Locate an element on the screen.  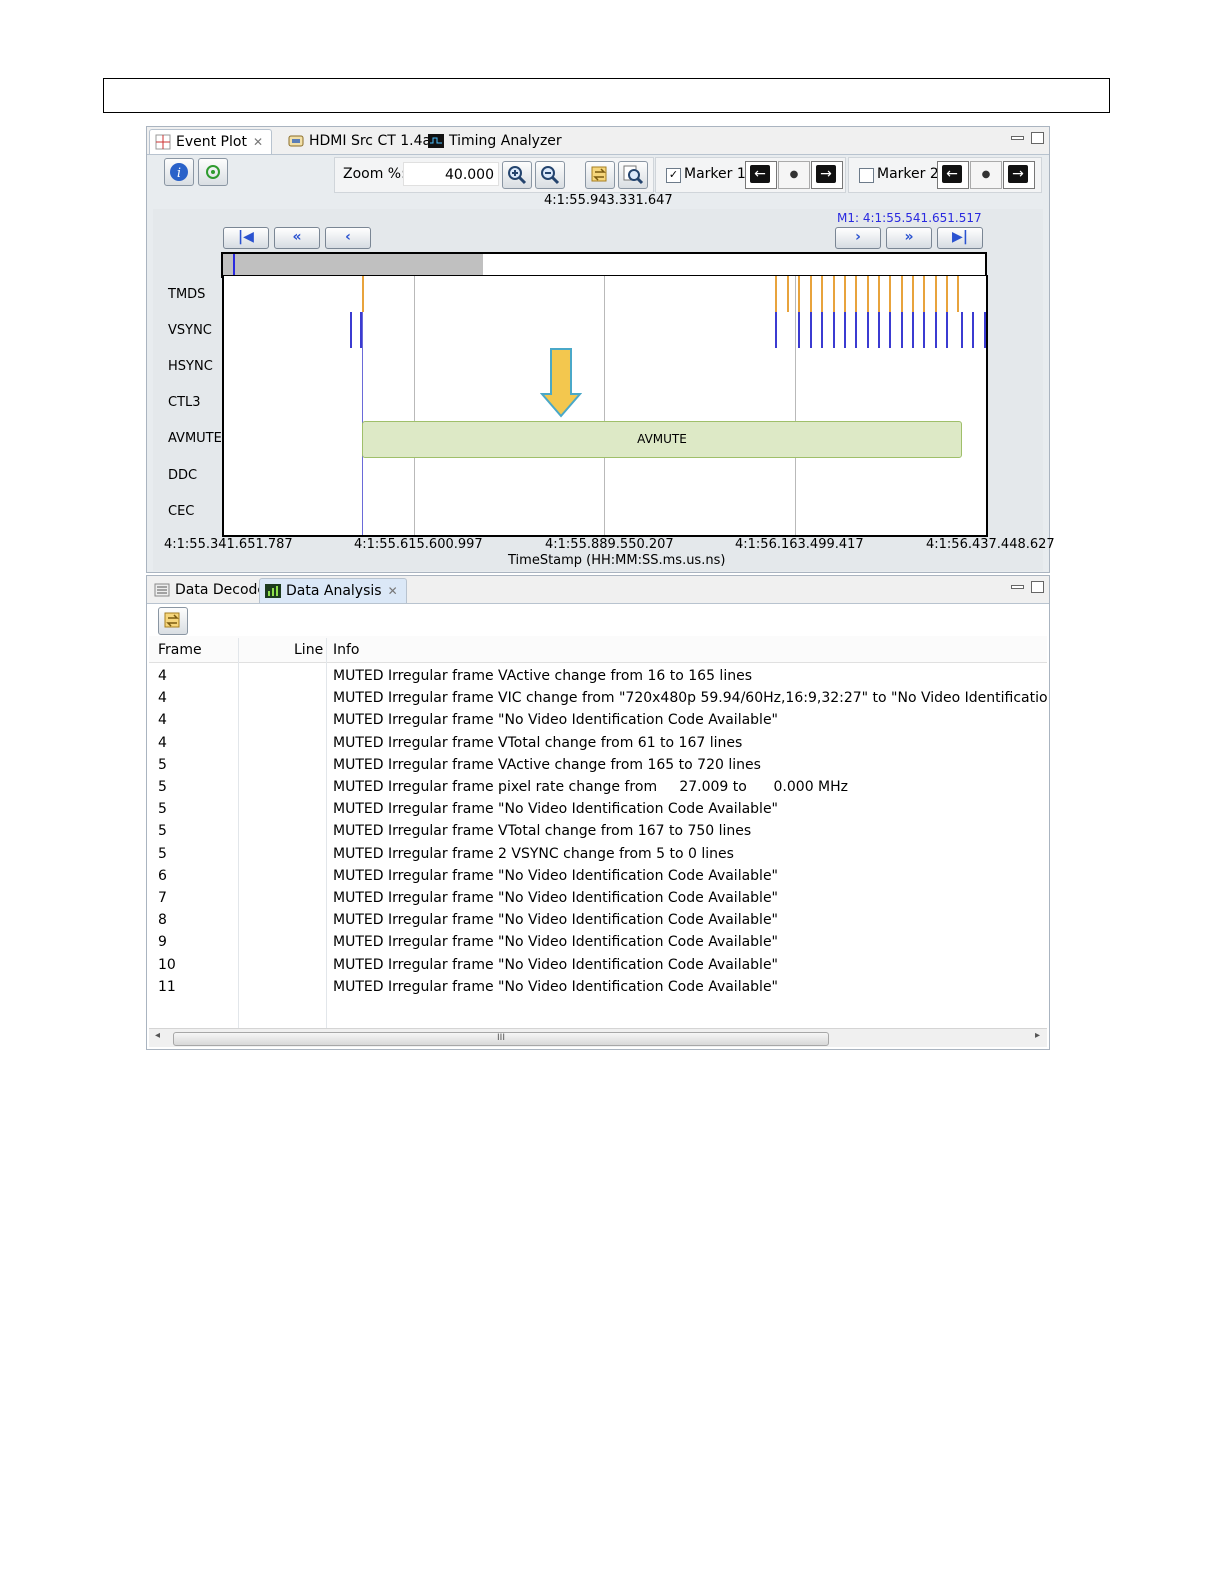
marker1-prev-button: ← is located at coordinates (761, 175).